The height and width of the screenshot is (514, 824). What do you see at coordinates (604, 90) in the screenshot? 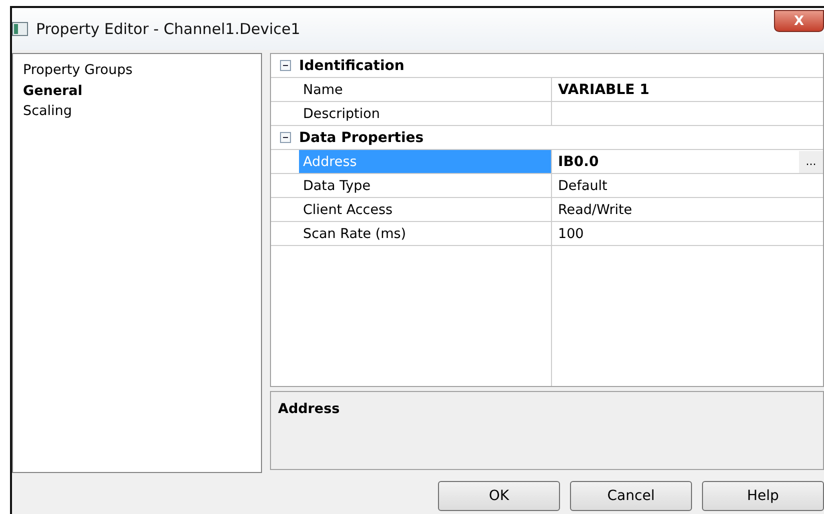
I see `property-value: VARIABLE 1` at bounding box center [604, 90].